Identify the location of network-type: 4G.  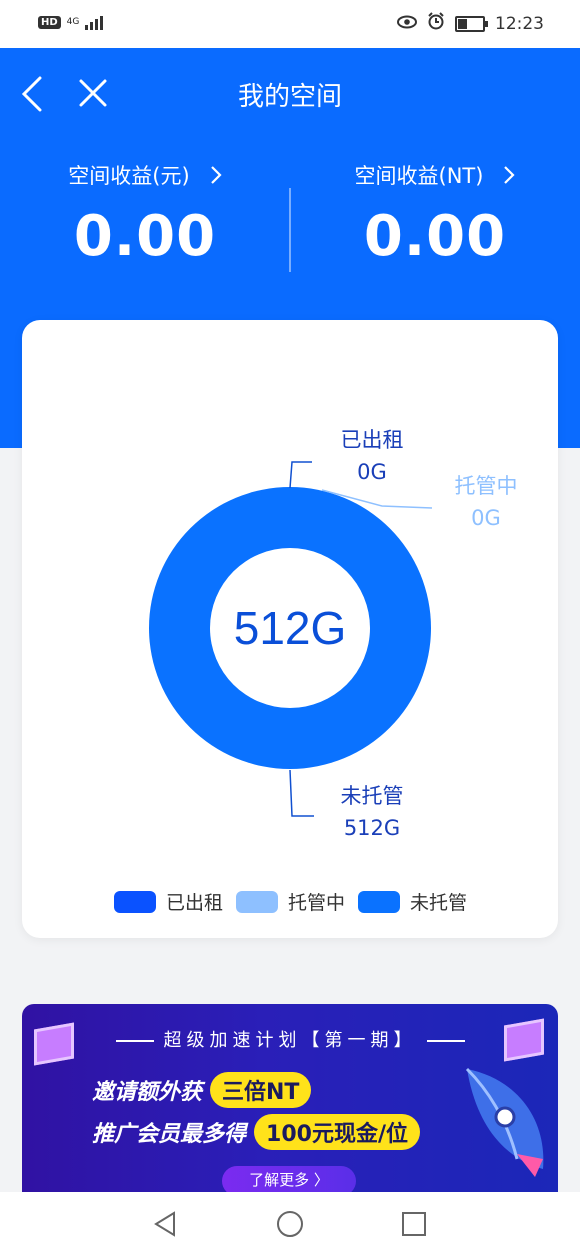
(73, 21).